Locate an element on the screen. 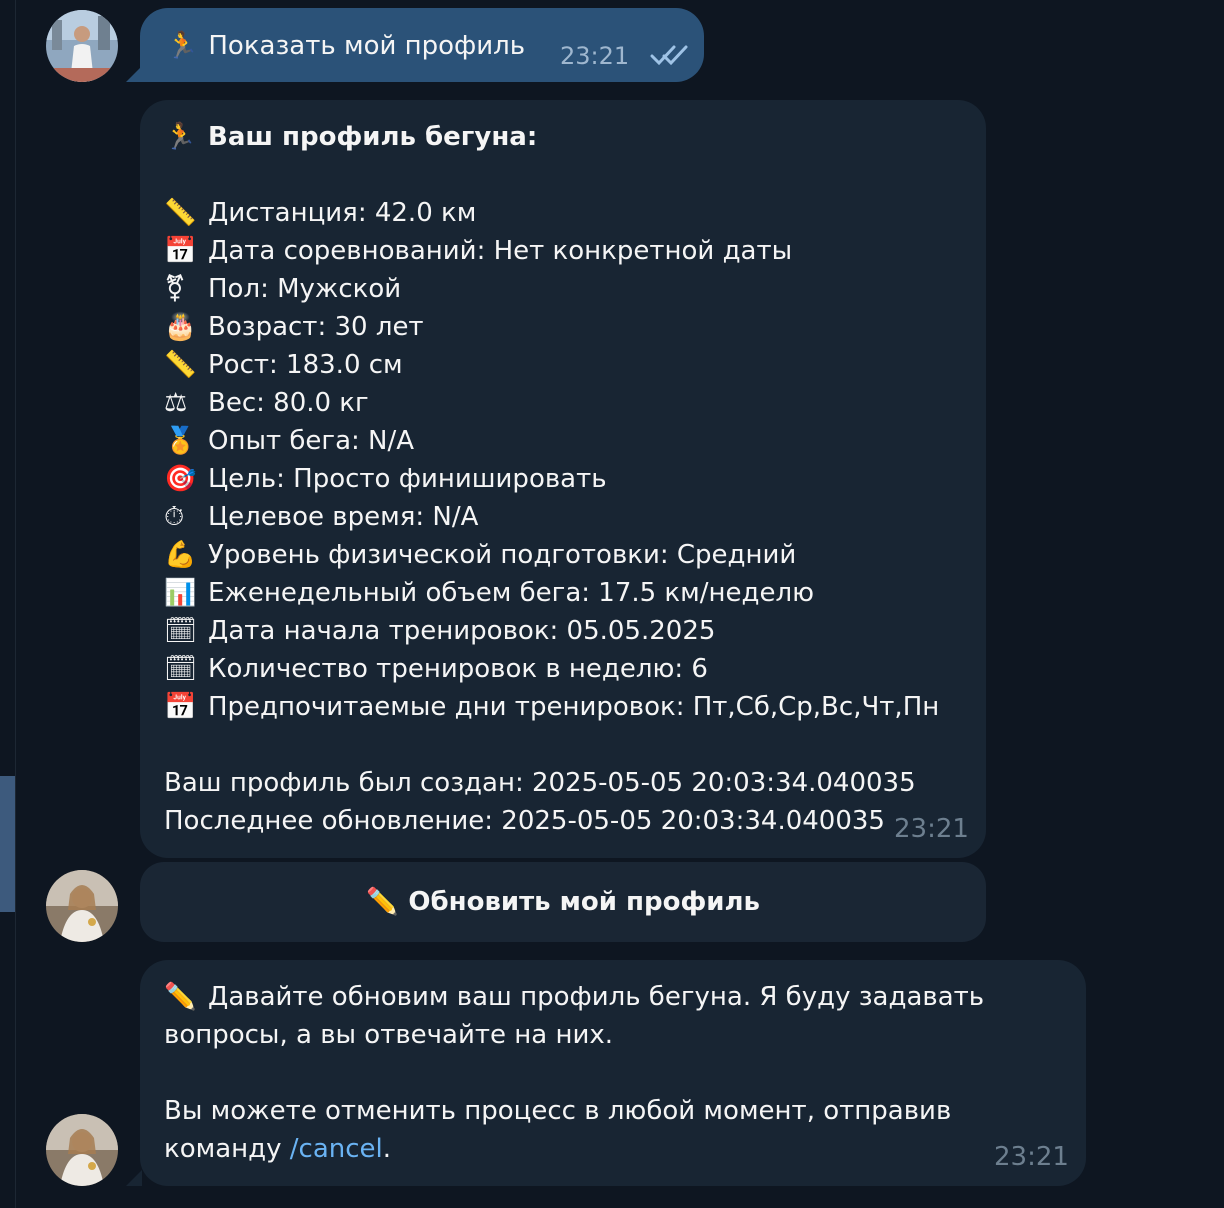 This screenshot has width=1224, height=1208. profile-field: 🗓 Дата начала тренировок: 05.05.2025 is located at coordinates (551, 631).